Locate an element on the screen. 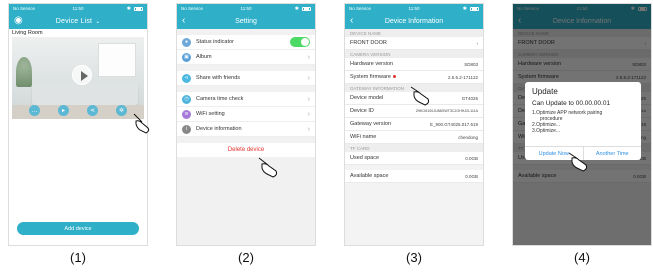 This screenshot has width=653, height=274. room-label: Living Room is located at coordinates (27, 33).